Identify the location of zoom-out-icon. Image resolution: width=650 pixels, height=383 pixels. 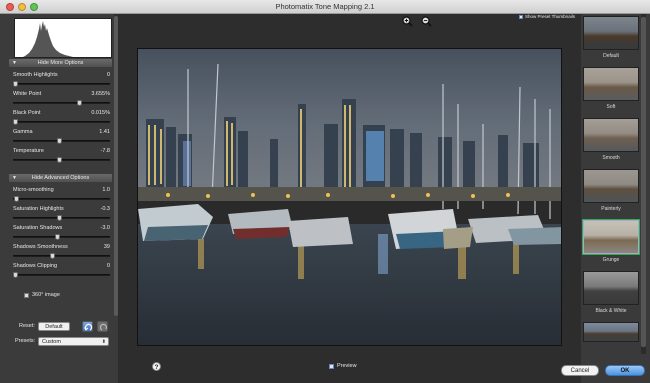
(426, 21).